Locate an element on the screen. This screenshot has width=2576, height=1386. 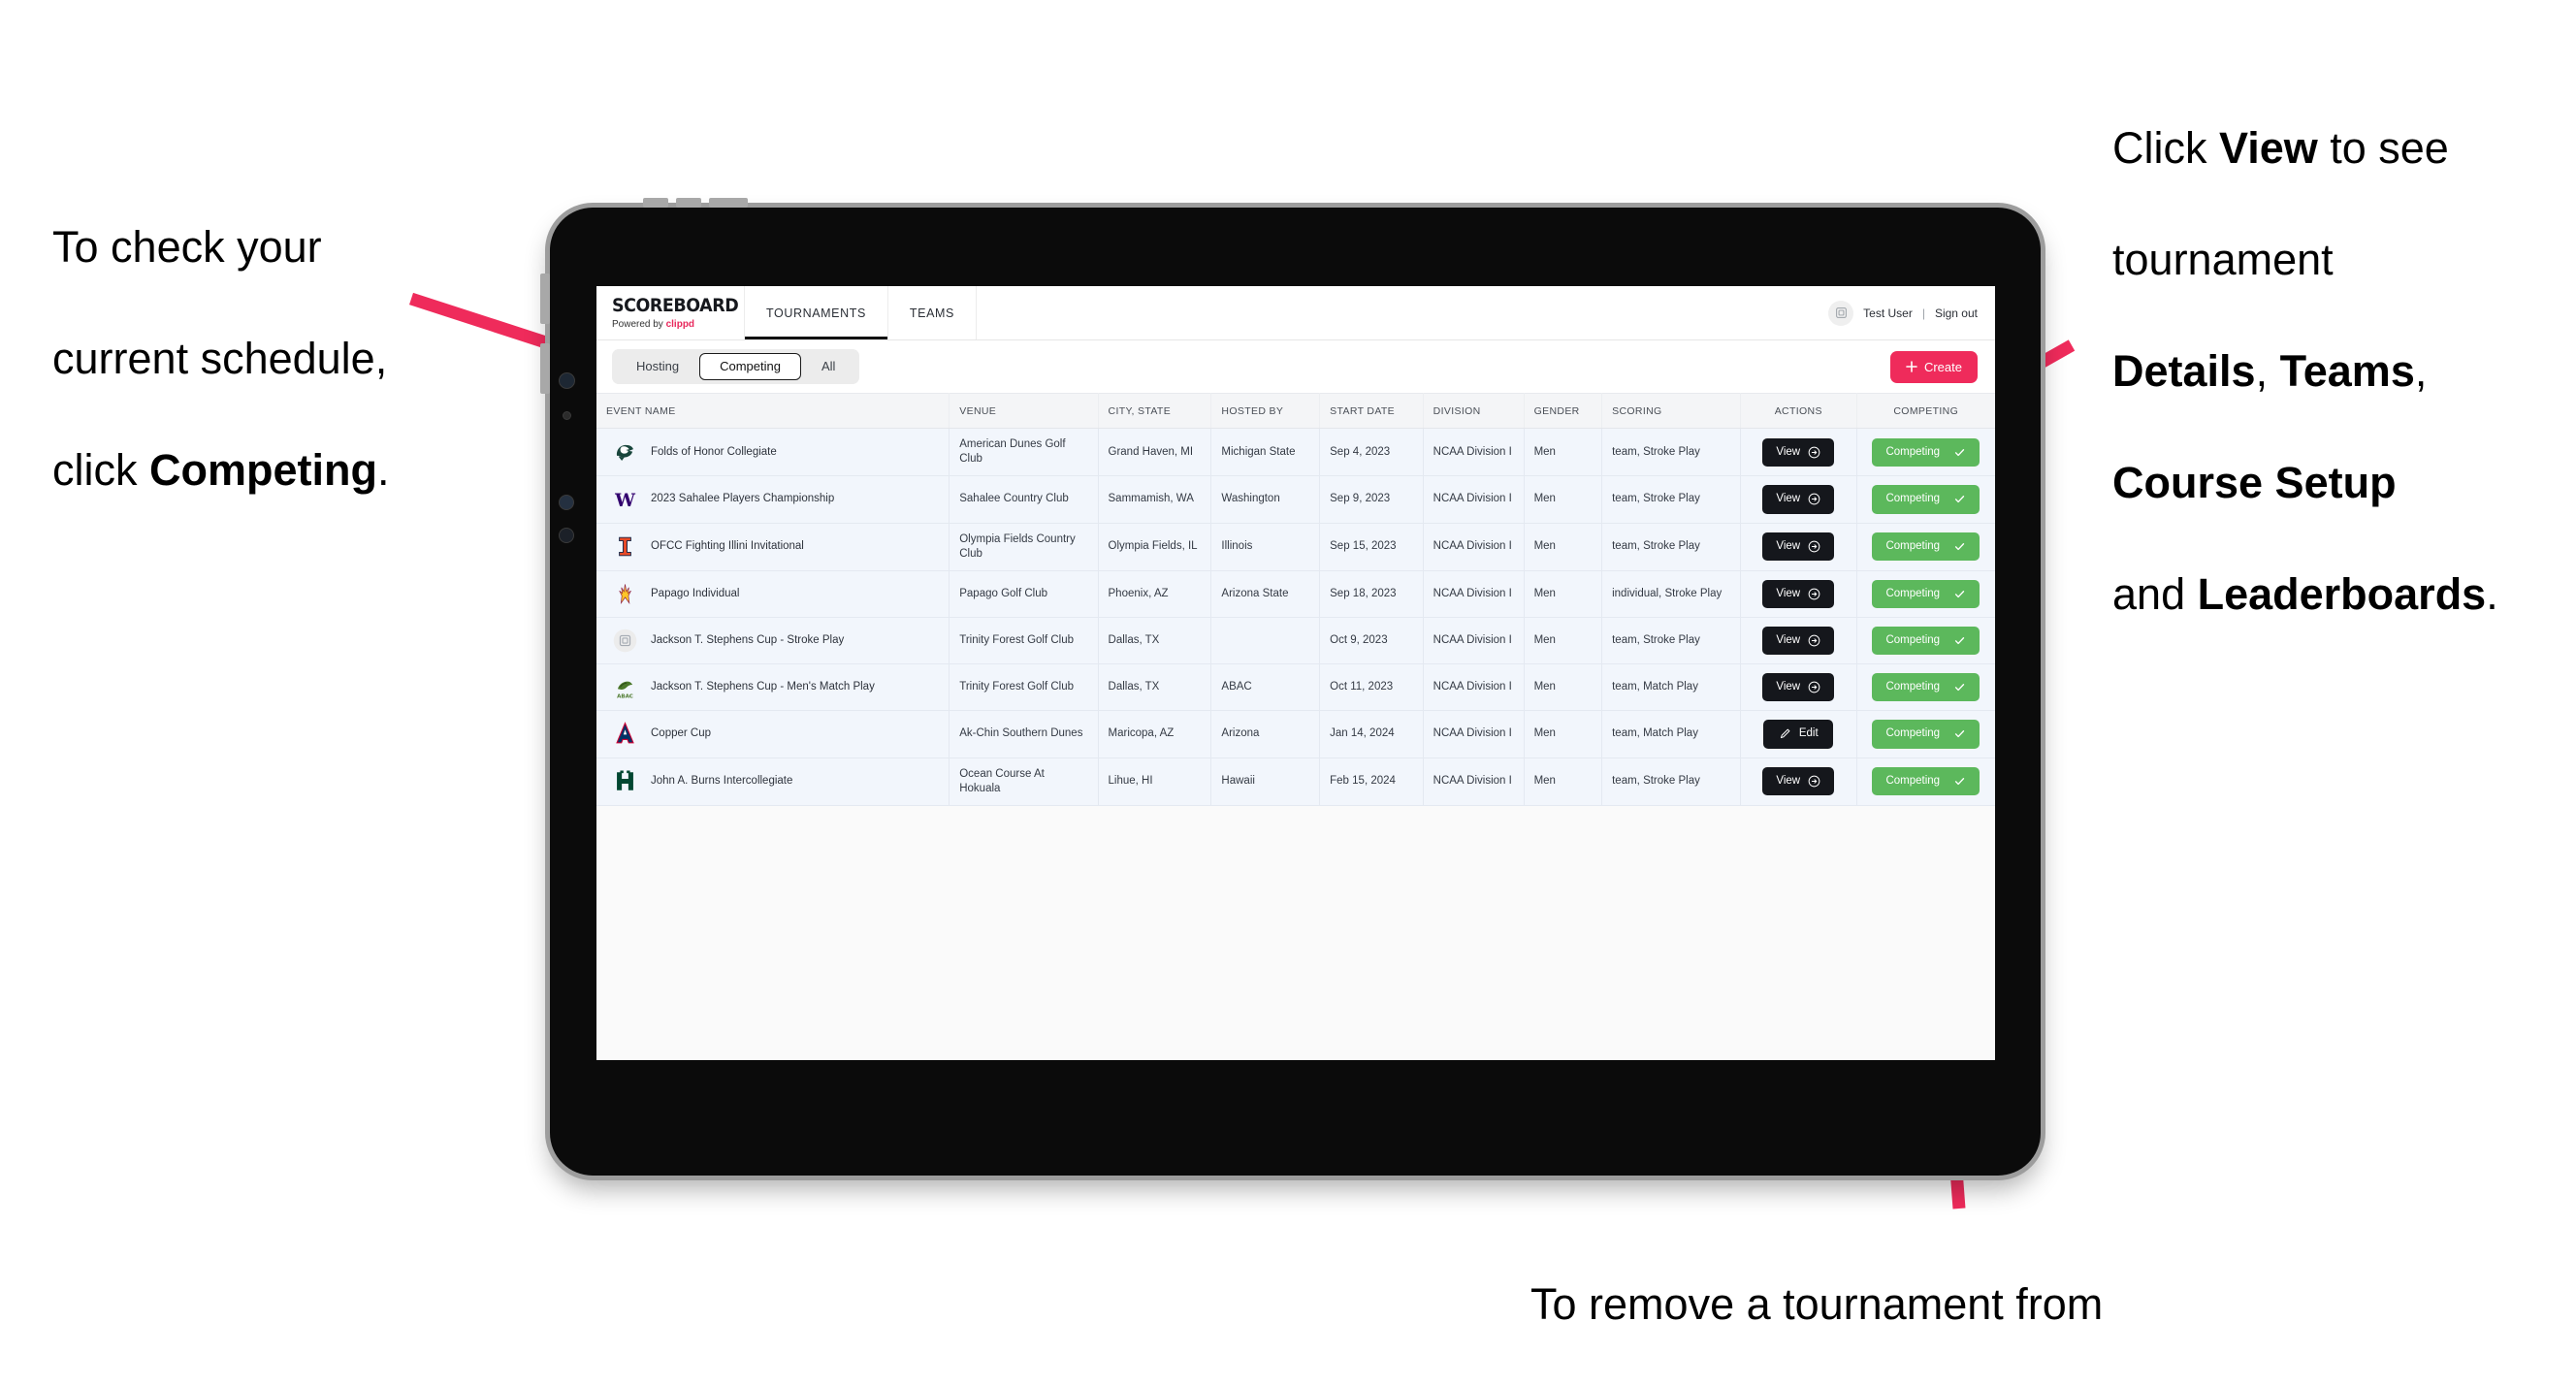
brand-logo: SCOREBOARD Powered by clippd is located at coordinates (670, 312).